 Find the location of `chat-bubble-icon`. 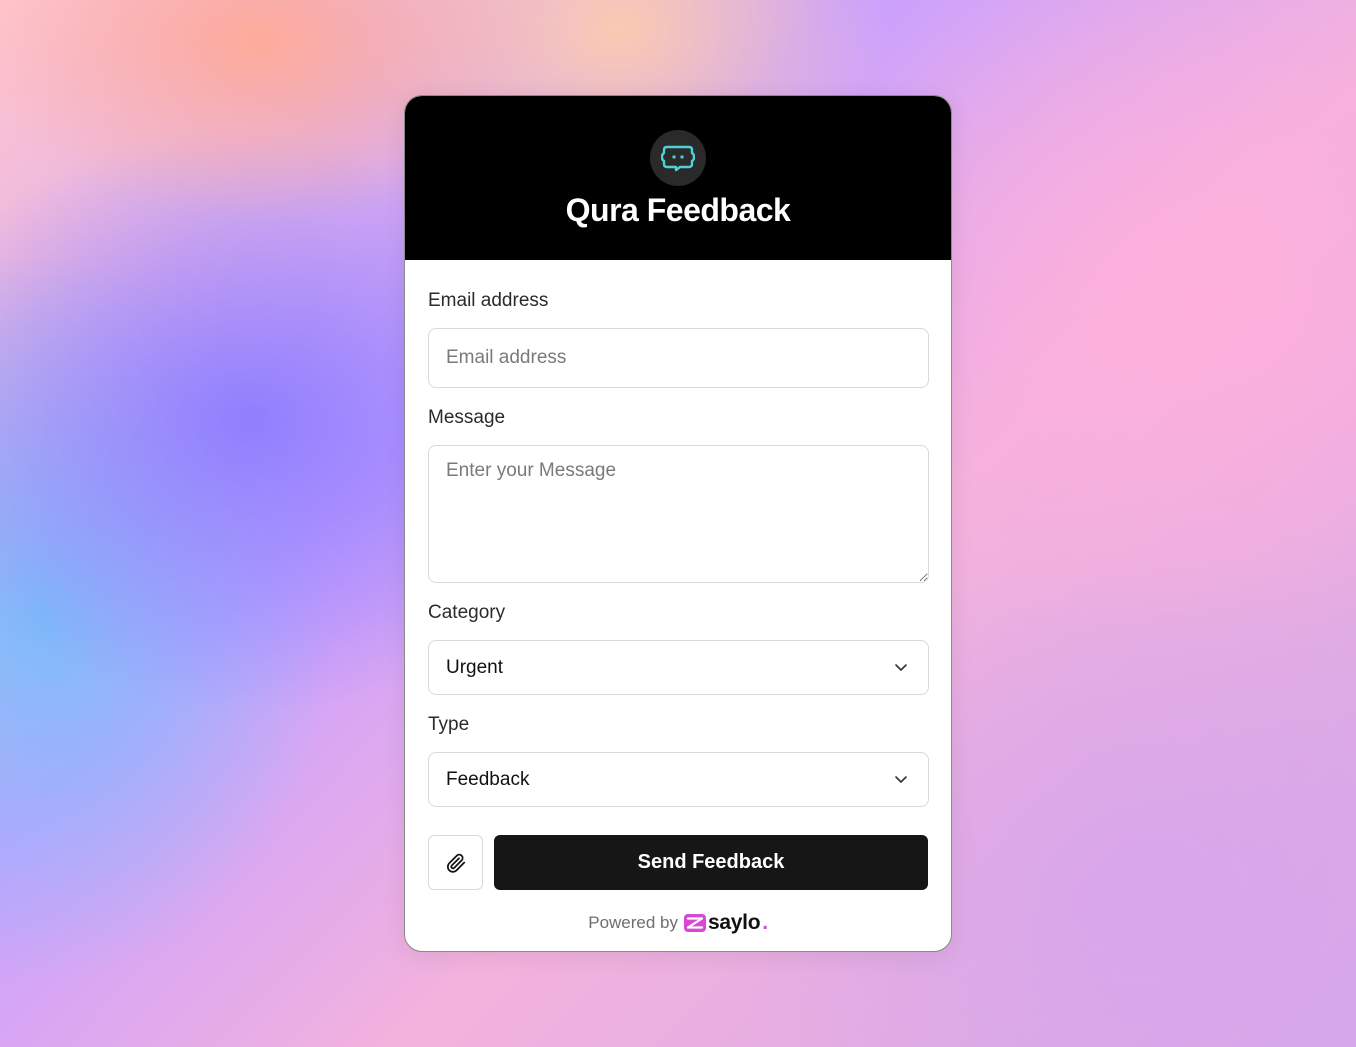

chat-bubble-icon is located at coordinates (678, 158).